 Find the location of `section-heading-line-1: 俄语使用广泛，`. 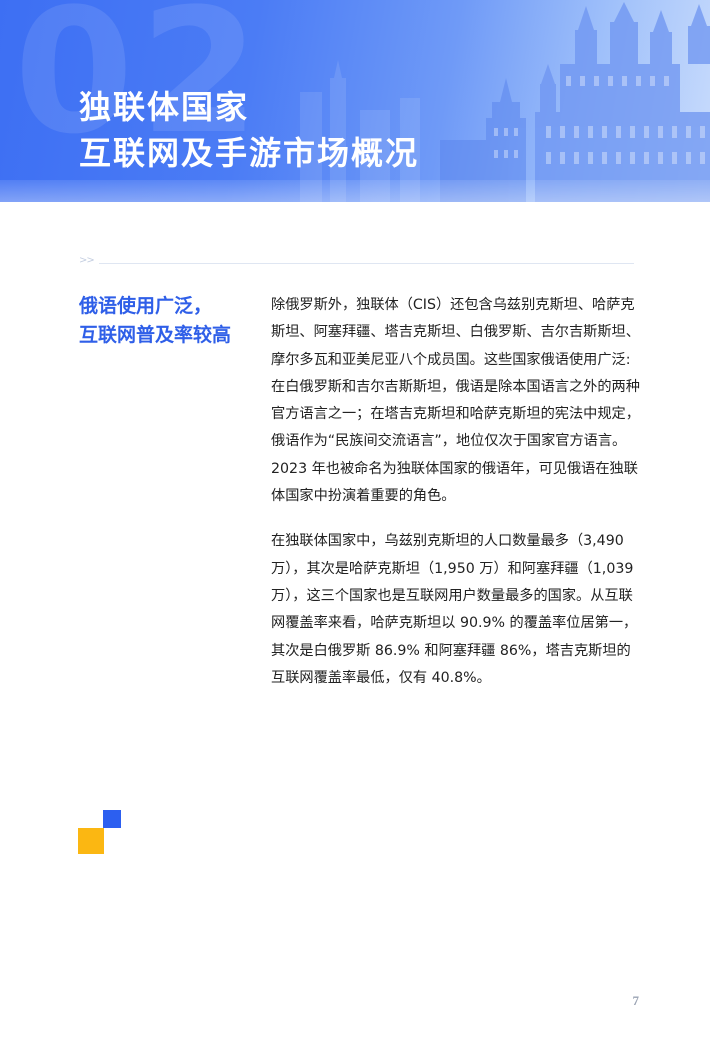

section-heading-line-1: 俄语使用广泛， is located at coordinates (146, 306).